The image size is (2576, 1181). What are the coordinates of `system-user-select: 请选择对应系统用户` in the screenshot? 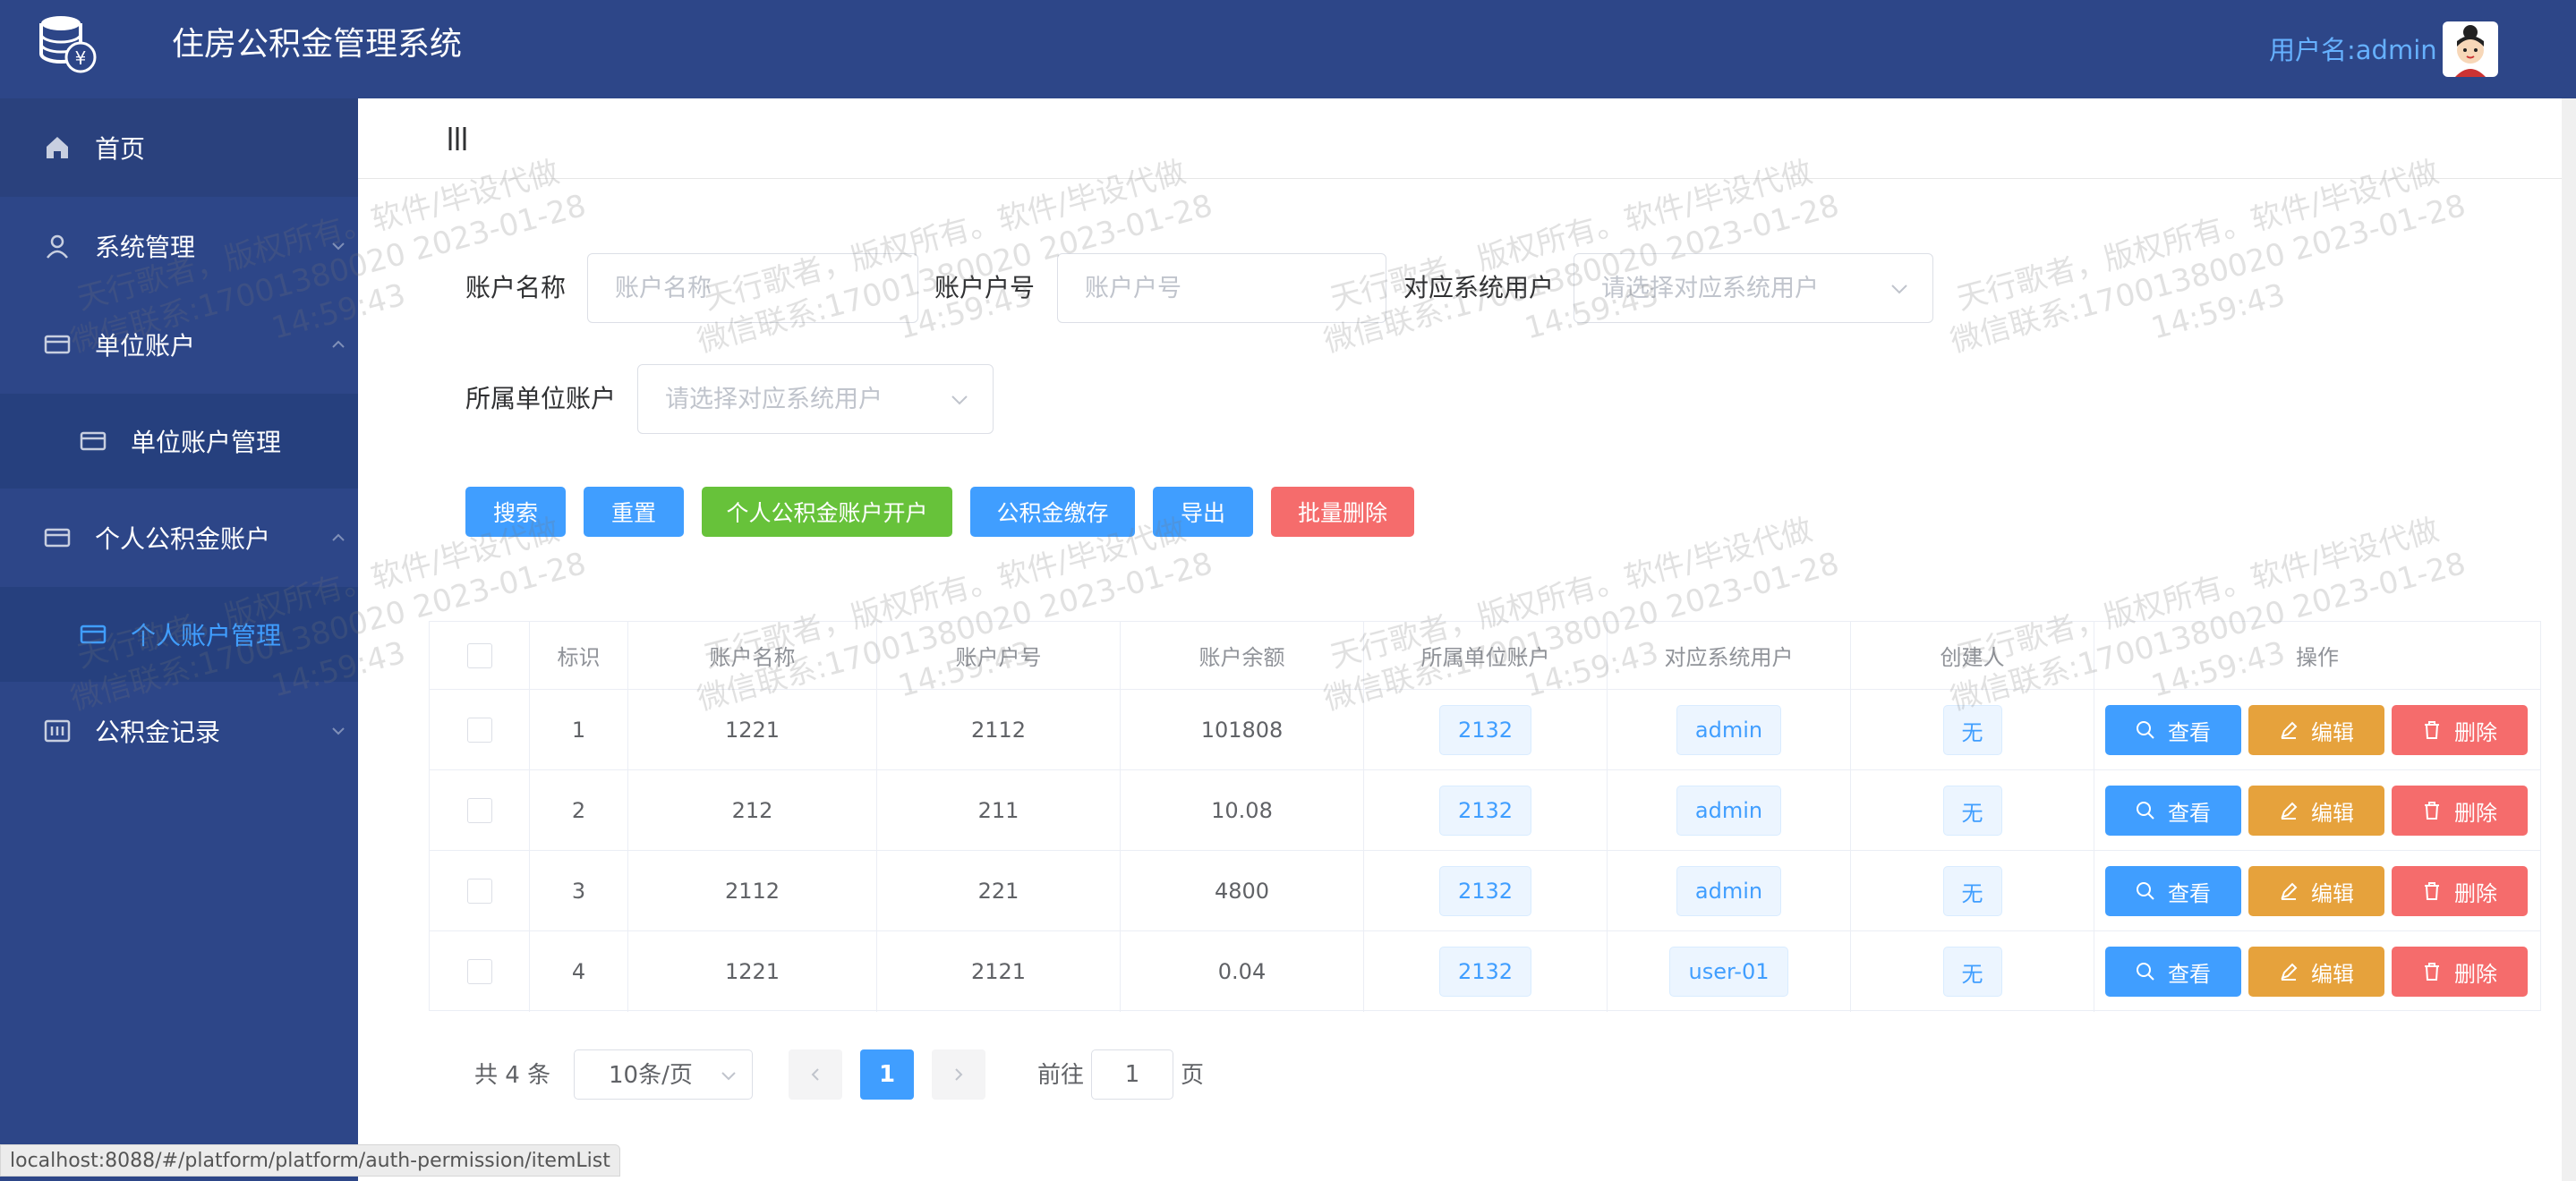 It's located at (1753, 288).